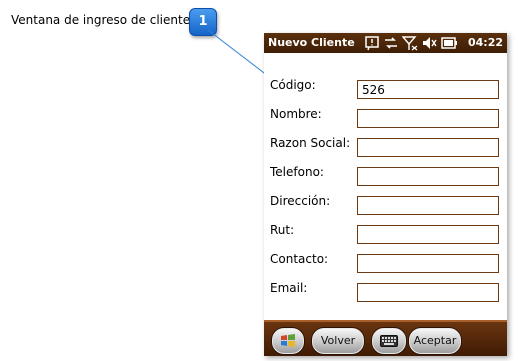 The width and height of the screenshot is (518, 361). I want to click on volume-muted-icon, so click(429, 43).